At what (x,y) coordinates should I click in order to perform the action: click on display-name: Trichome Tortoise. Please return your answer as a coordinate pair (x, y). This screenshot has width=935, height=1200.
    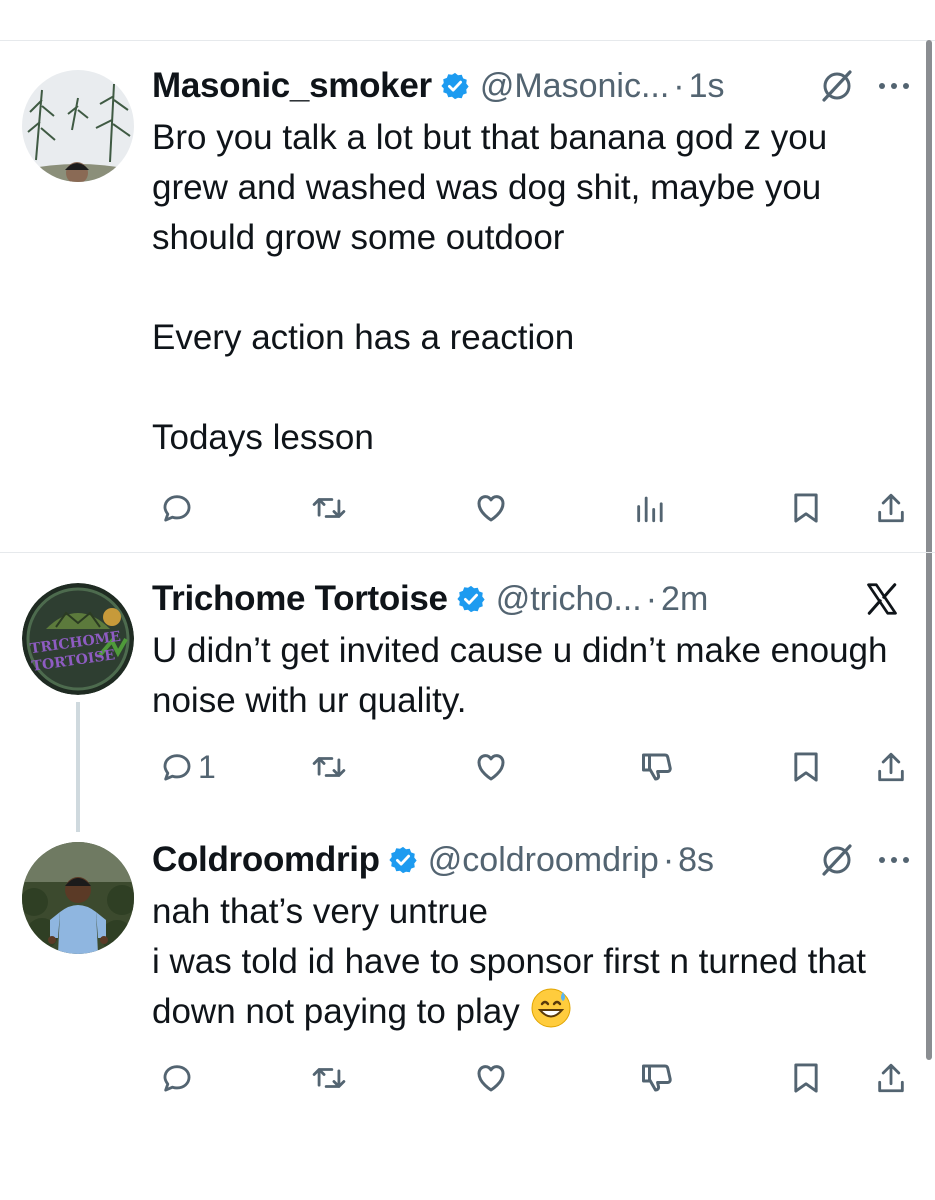
    Looking at the image, I should click on (300, 599).